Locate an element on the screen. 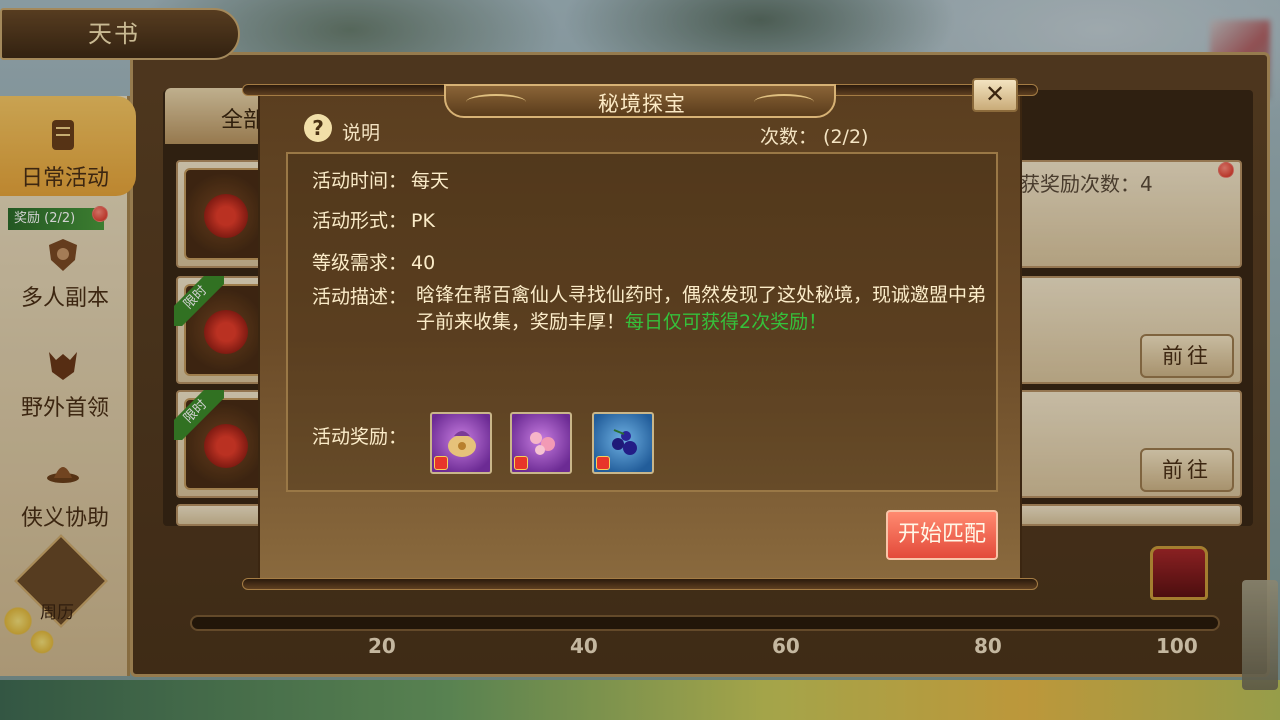  help-label: 说明 is located at coordinates (361, 131).